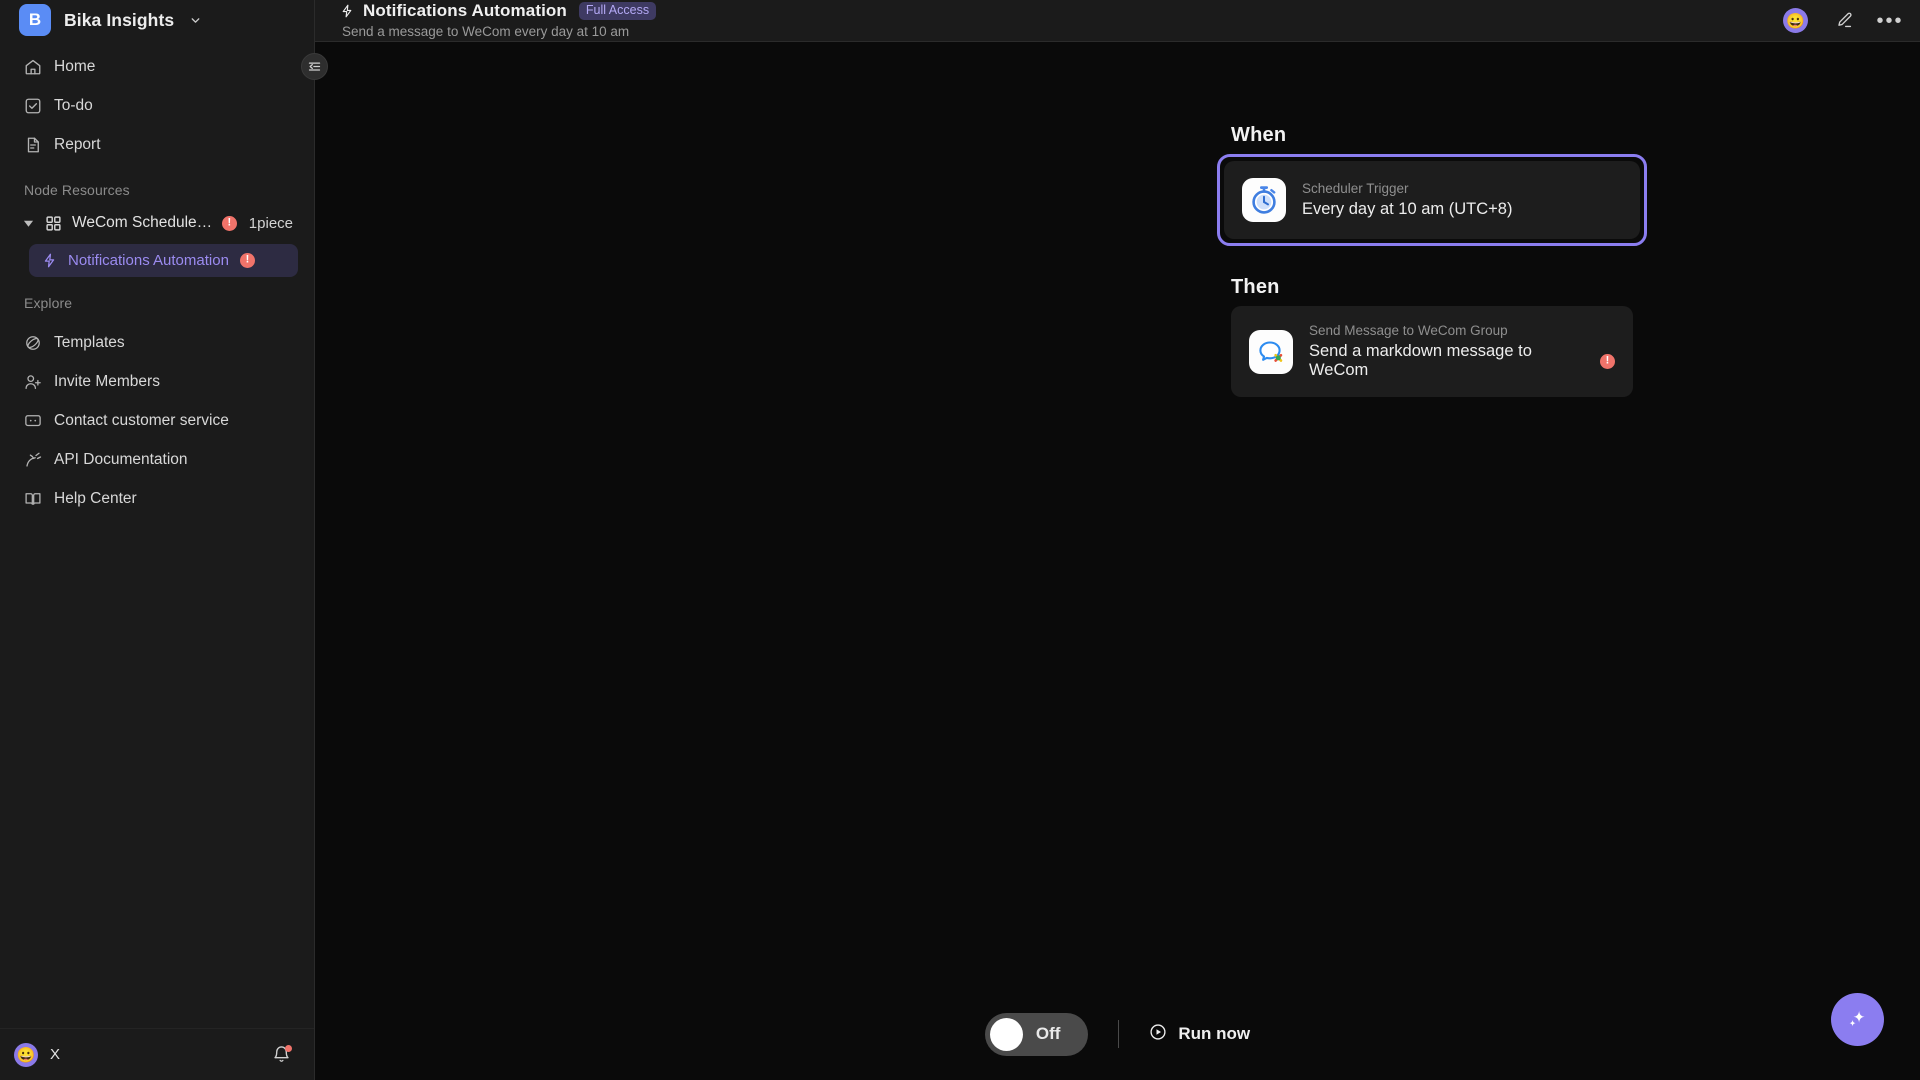 The width and height of the screenshot is (1920, 1080). What do you see at coordinates (617, 11) in the screenshot?
I see `access-badge: Full Access` at bounding box center [617, 11].